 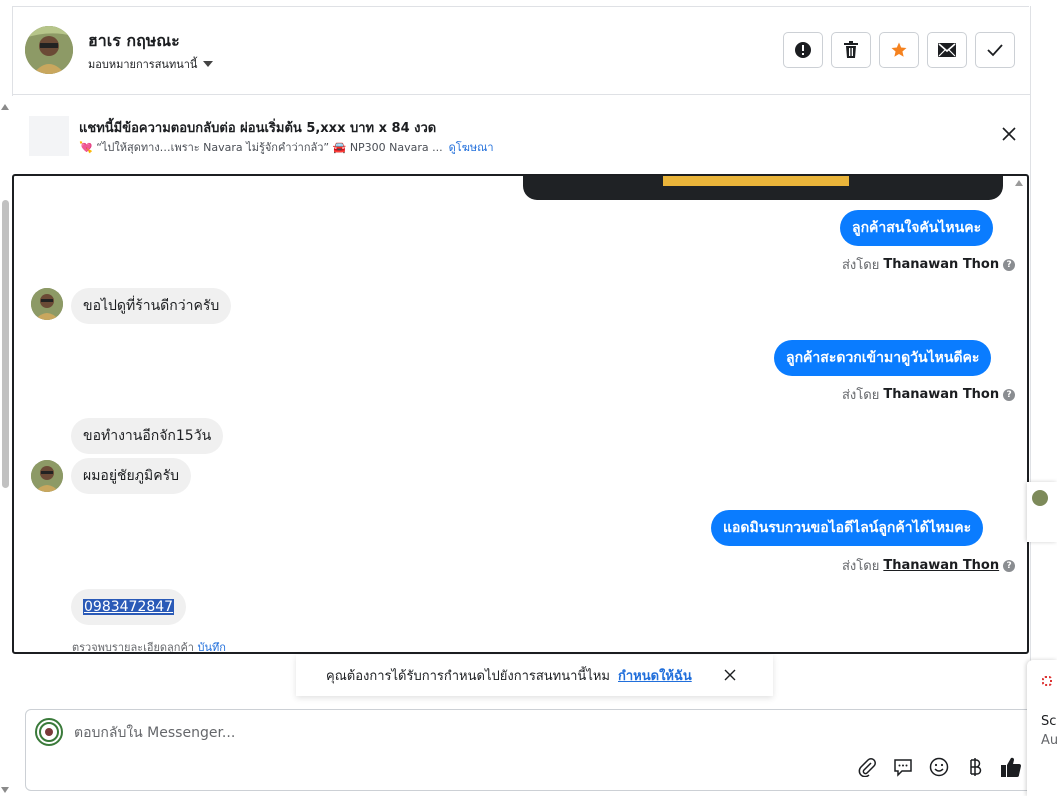 I want to click on message-outgoing: ลูกค้าสะดวกเข้ามาดูวันไหนดีคะ, so click(x=883, y=358).